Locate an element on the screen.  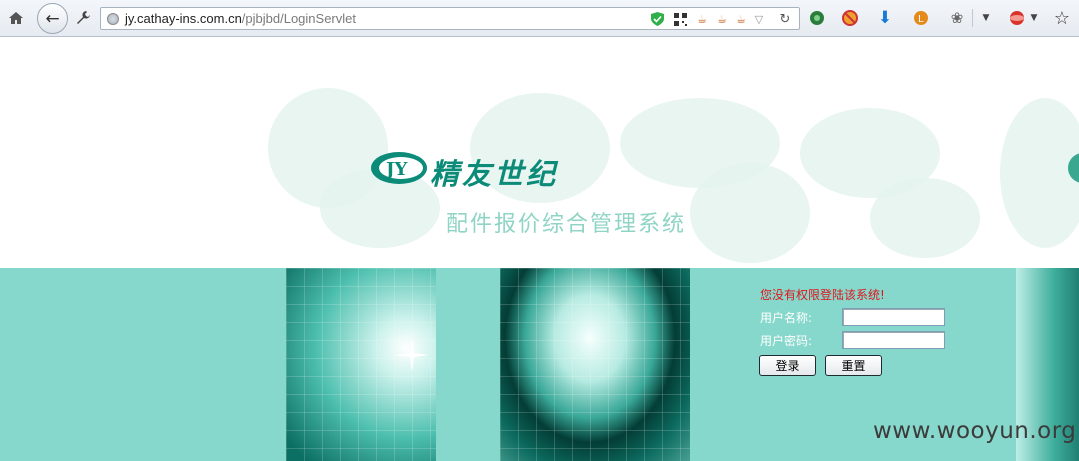
watermark: www.wooyun.org is located at coordinates (975, 431).